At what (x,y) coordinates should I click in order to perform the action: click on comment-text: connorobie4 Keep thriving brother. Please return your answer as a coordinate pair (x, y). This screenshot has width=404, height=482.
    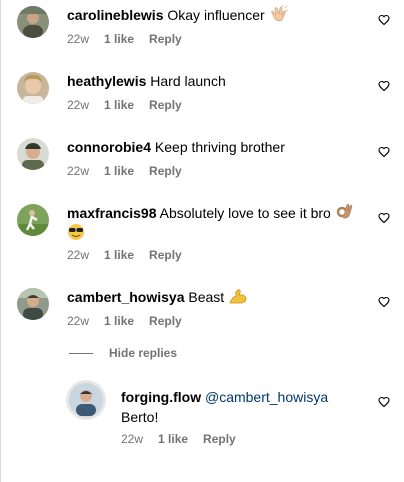
    Looking at the image, I should click on (176, 147).